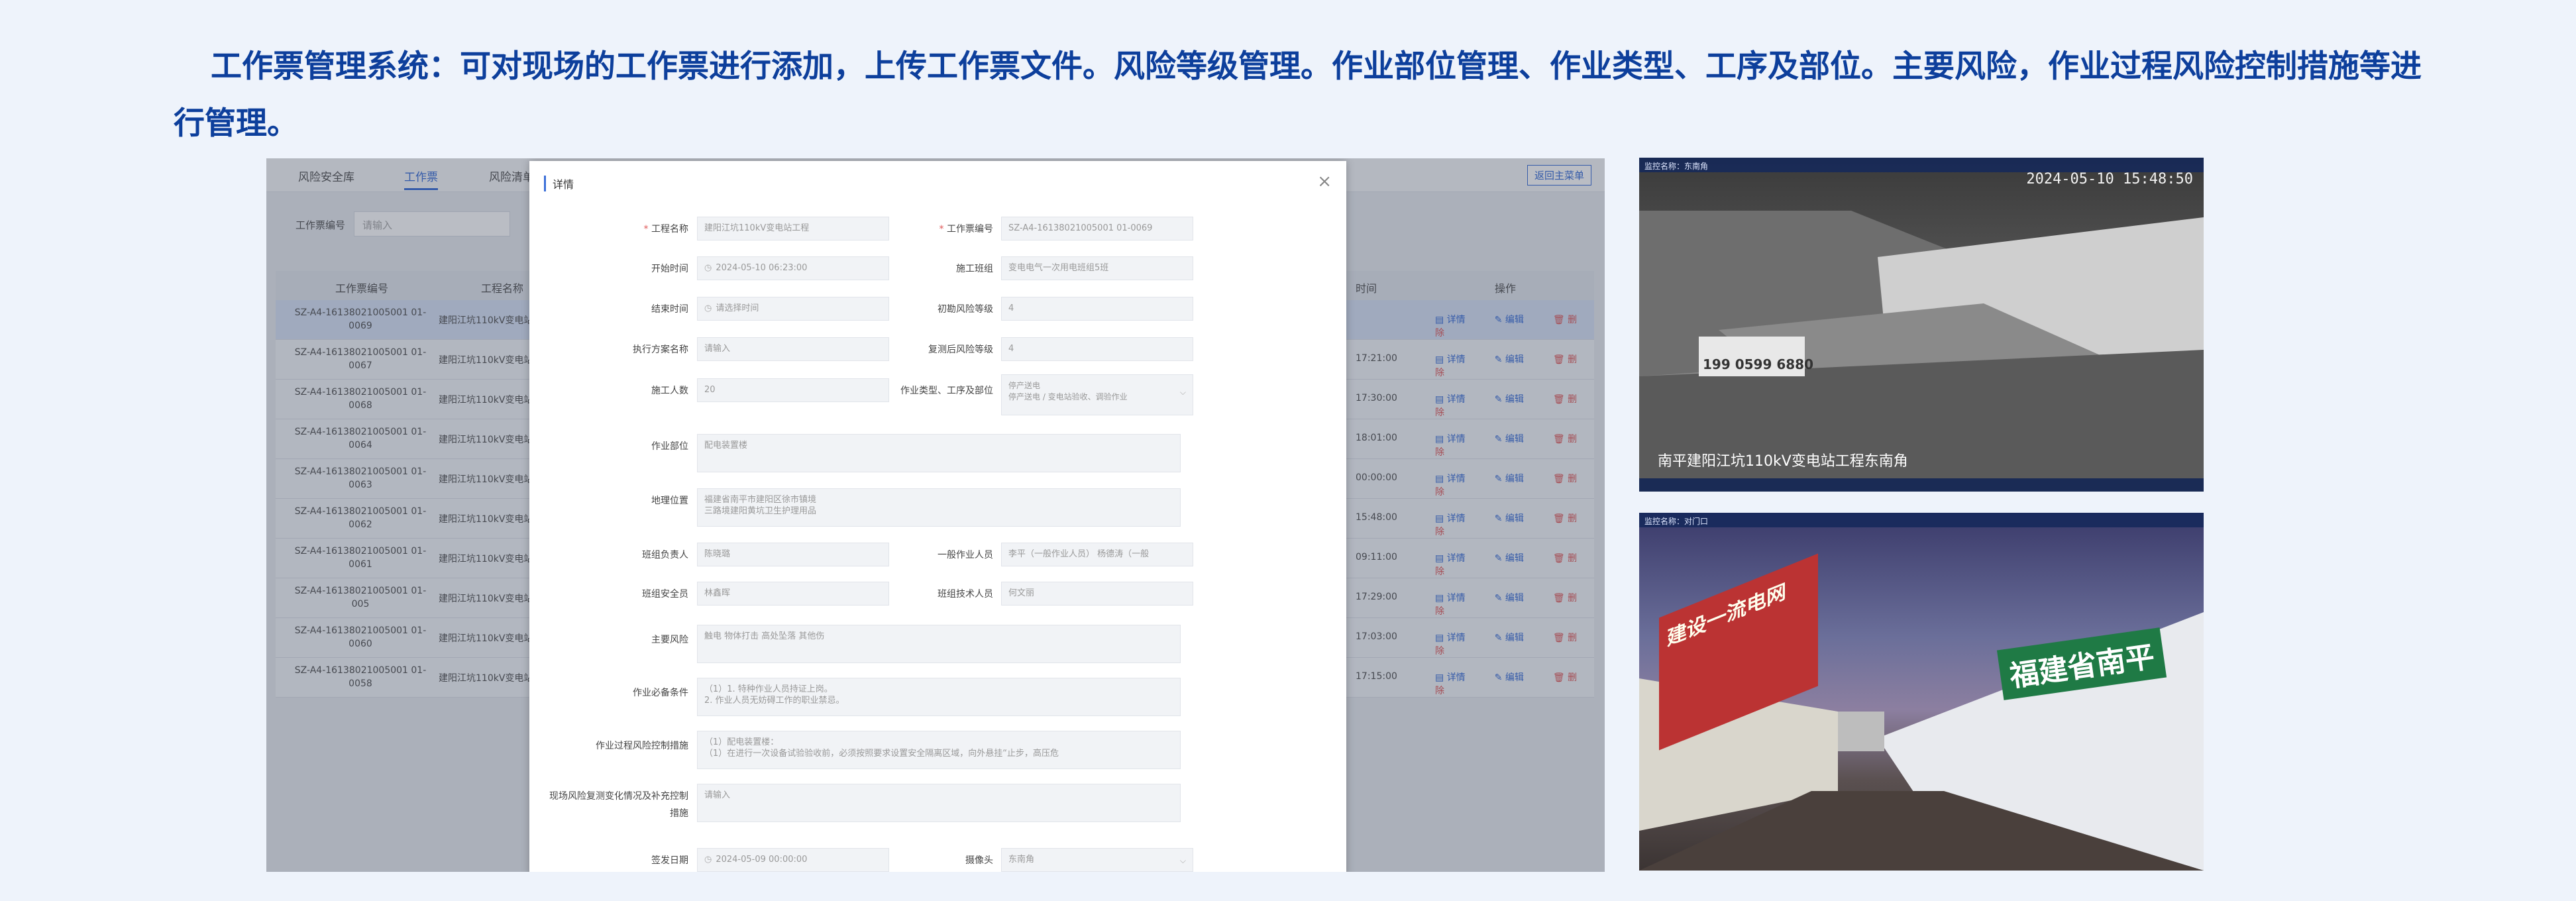 The width and height of the screenshot is (2576, 901). I want to click on location-field: 福建省南平市建阳区徐市镇境 三路境建阳黄坑卫生护理用品, so click(939, 507).